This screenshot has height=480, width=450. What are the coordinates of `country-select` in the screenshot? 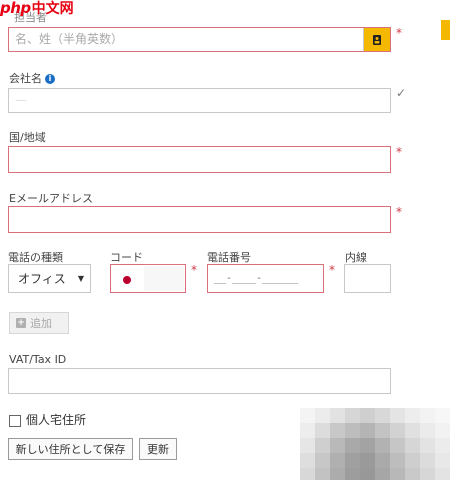 It's located at (199, 159).